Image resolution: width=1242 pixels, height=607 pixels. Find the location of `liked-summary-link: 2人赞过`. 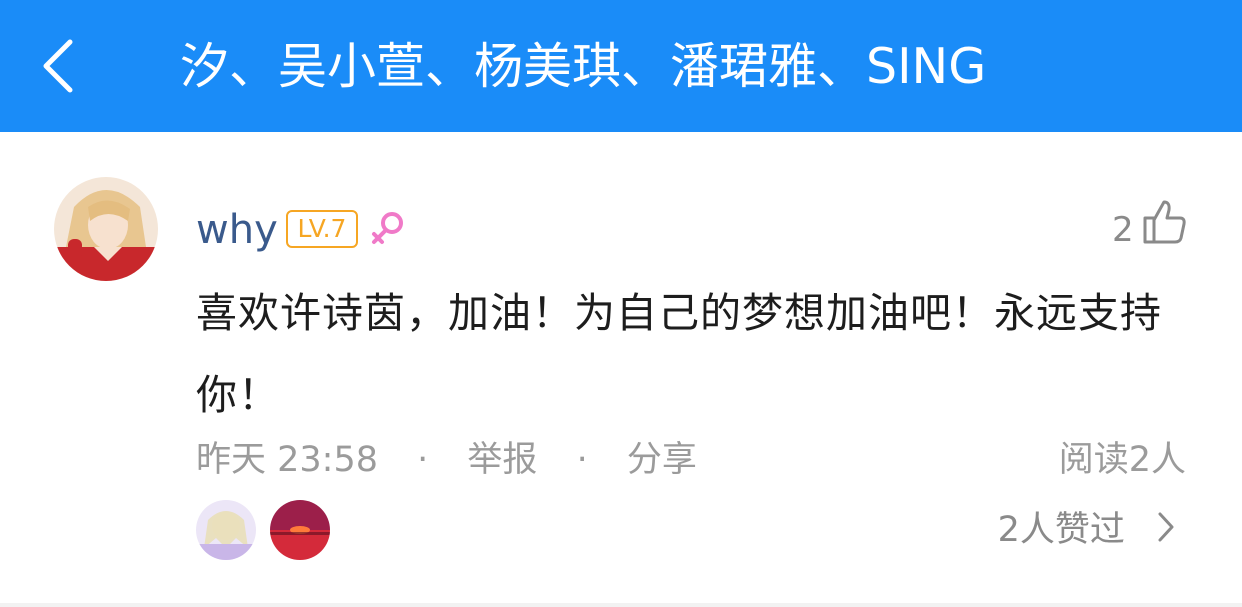

liked-summary-link: 2人赞过 is located at coordinates (1088, 530).